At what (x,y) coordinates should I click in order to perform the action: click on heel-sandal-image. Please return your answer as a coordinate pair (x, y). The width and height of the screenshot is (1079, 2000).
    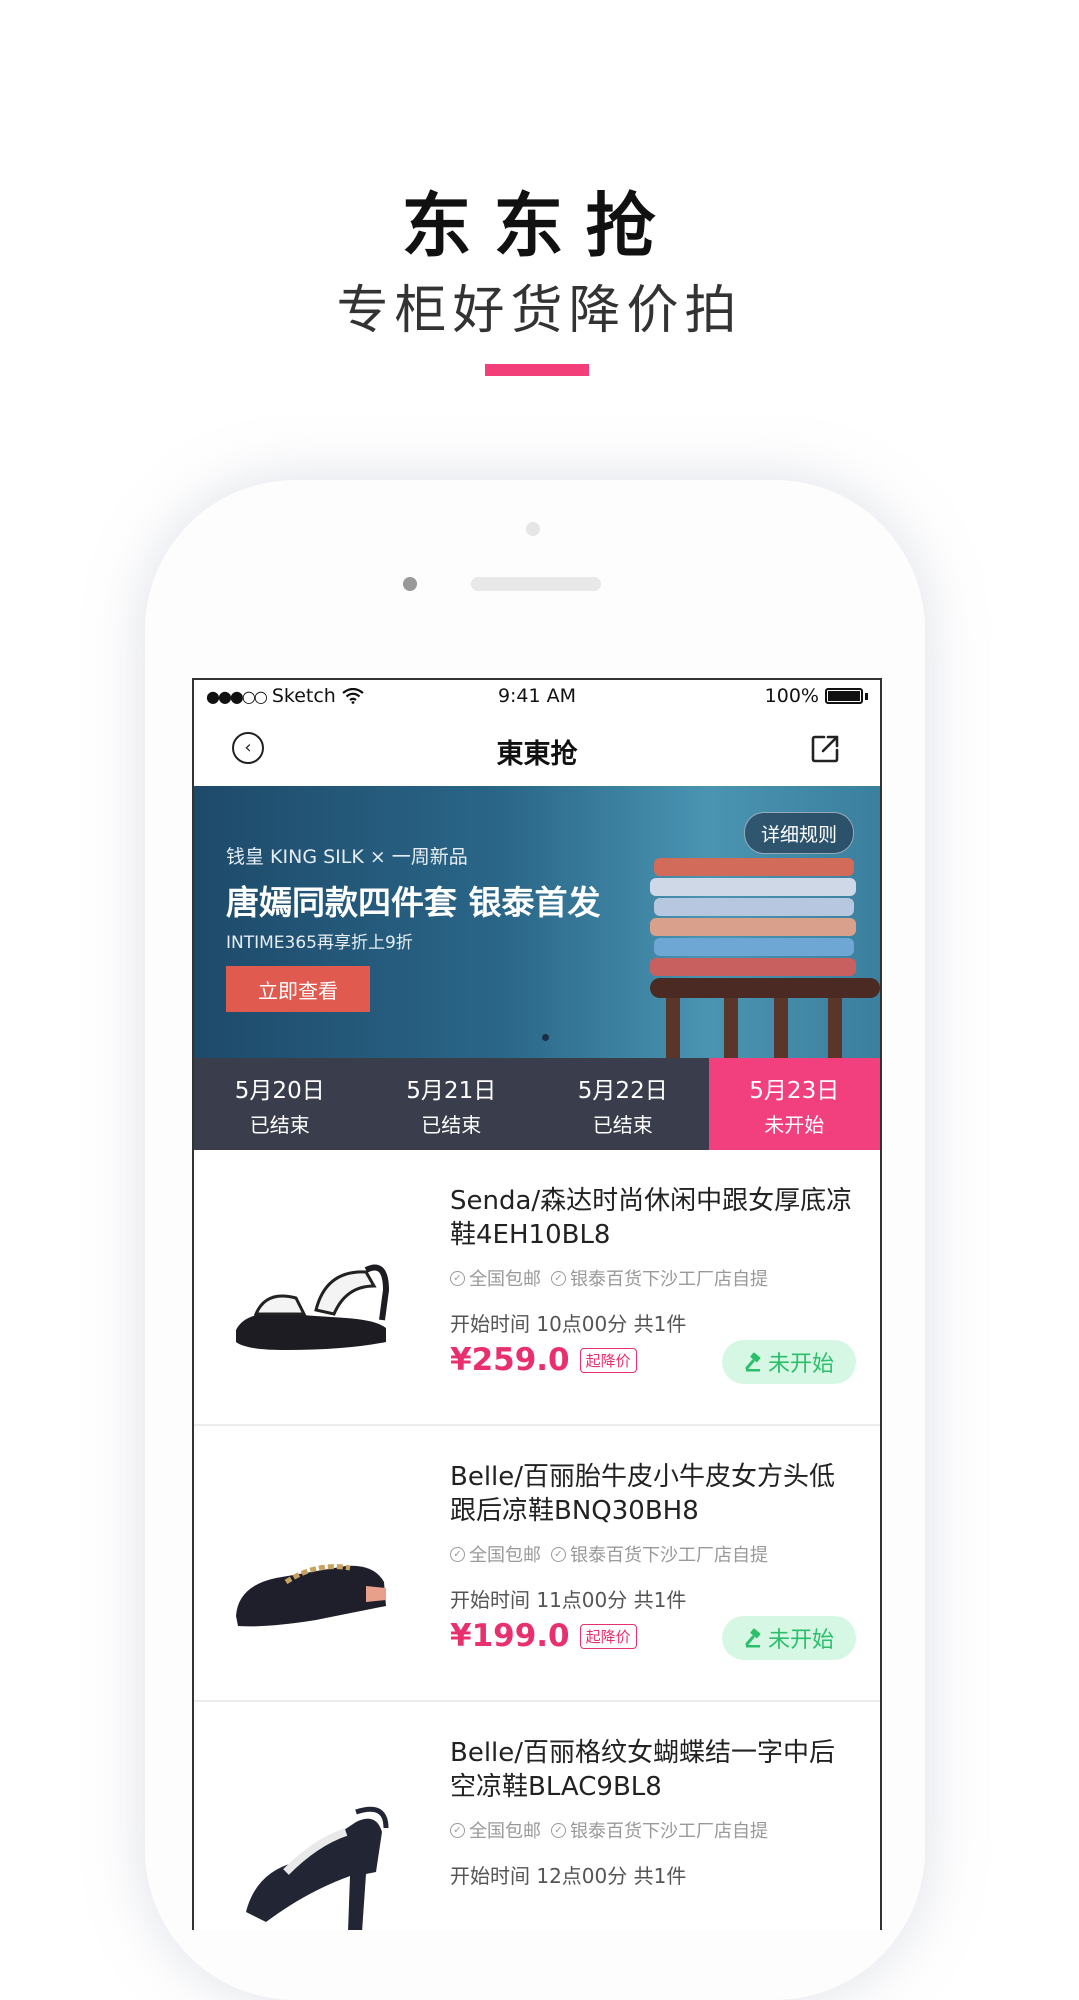
    Looking at the image, I should click on (317, 1868).